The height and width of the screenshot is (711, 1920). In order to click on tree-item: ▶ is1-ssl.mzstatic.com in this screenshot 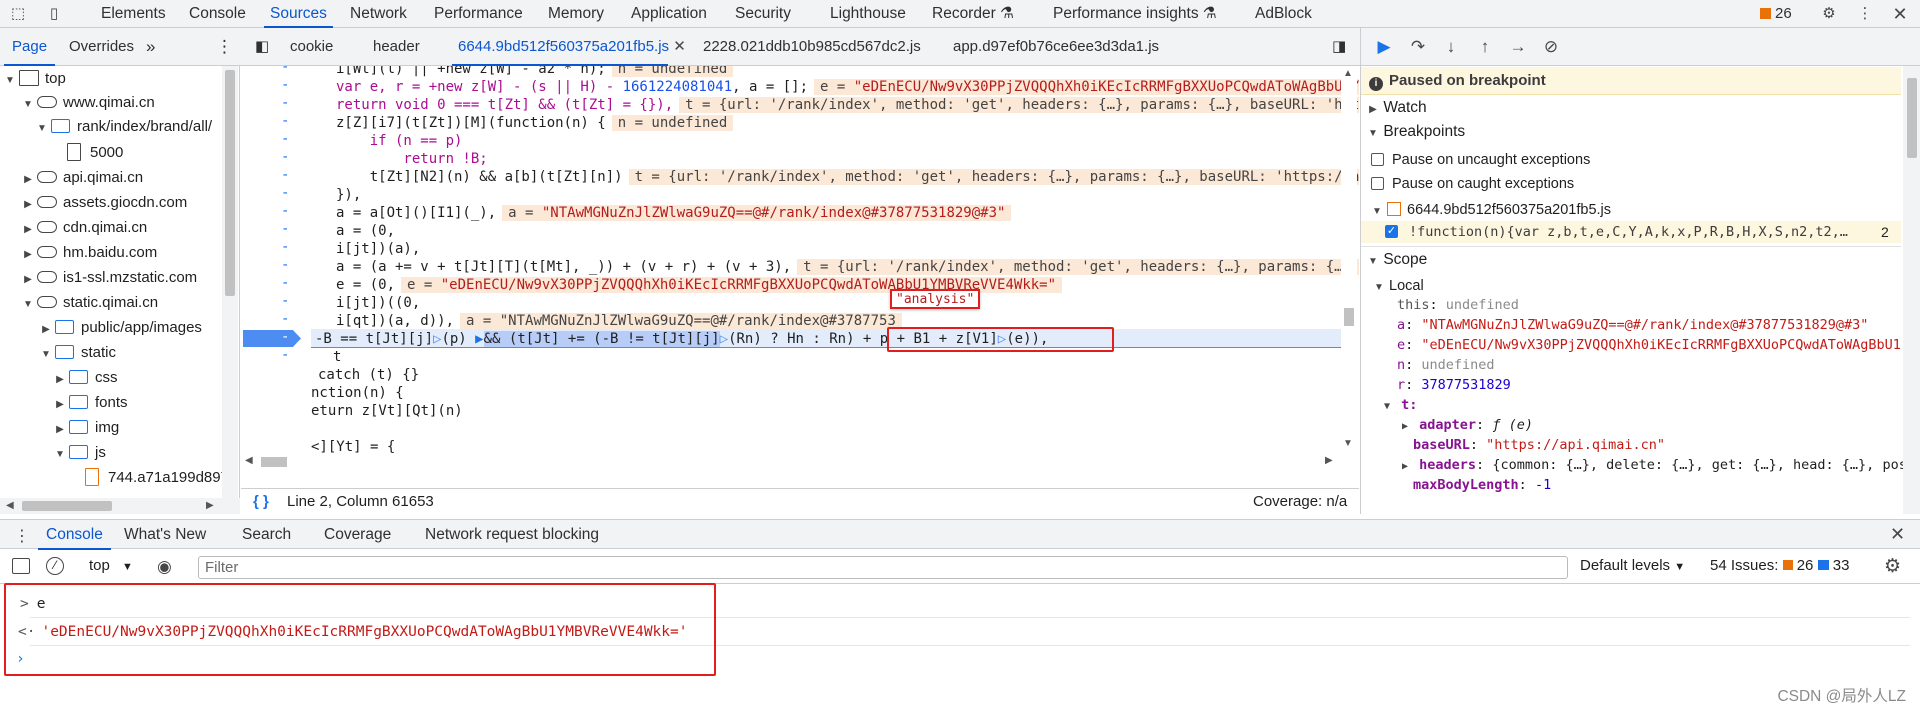, I will do `click(98, 277)`.